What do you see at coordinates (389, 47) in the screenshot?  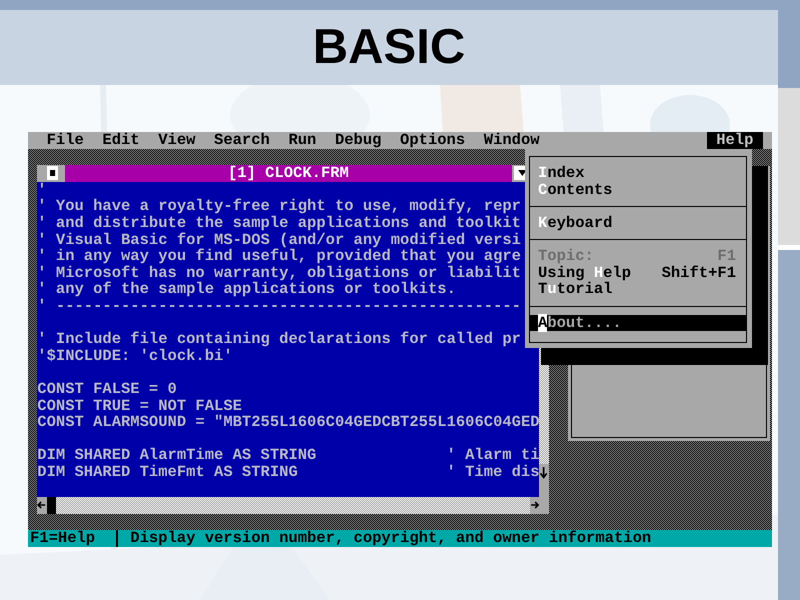 I see `slide-title: BASIC` at bounding box center [389, 47].